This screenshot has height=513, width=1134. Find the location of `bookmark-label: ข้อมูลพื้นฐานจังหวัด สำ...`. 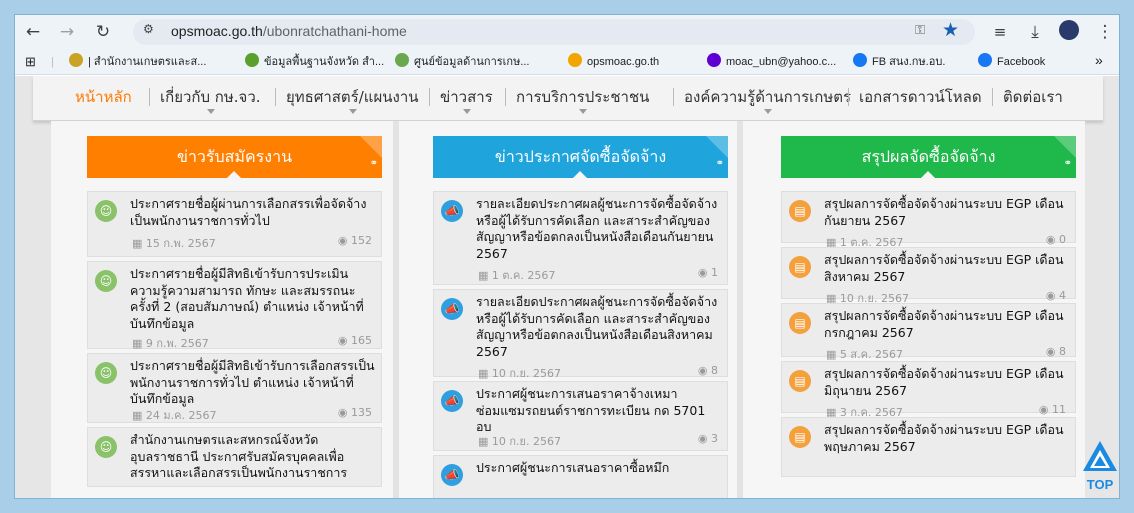

bookmark-label: ข้อมูลพื้นฐานจังหวัด สำ... is located at coordinates (324, 62).